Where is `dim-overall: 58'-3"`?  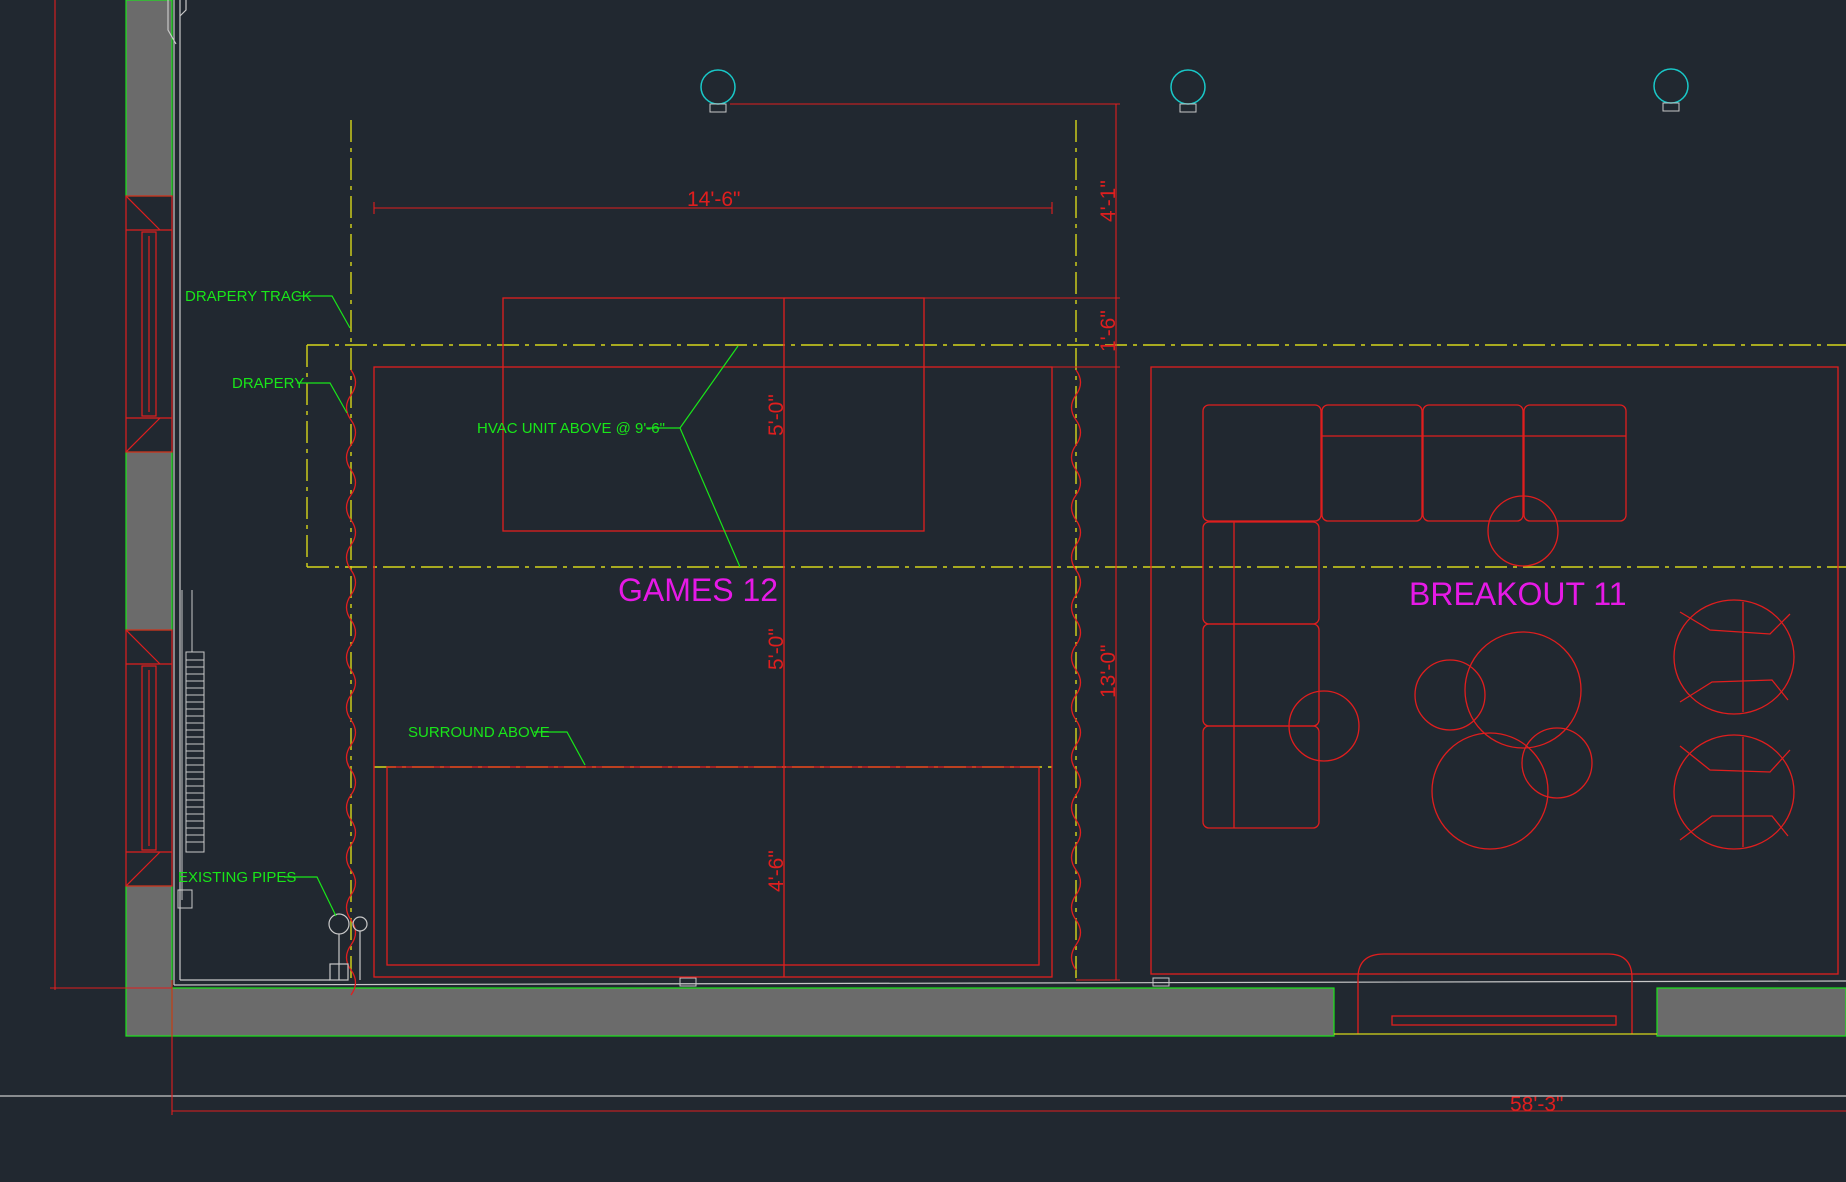 dim-overall: 58'-3" is located at coordinates (1537, 1104).